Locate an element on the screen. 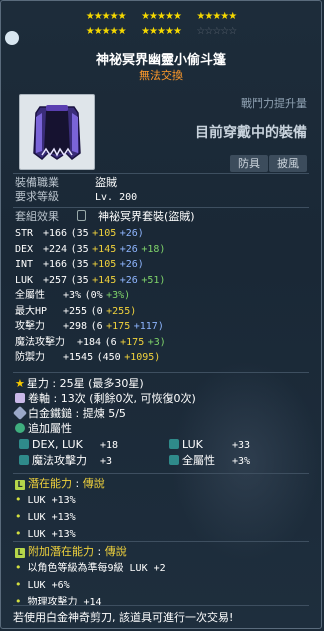  stat-total: +257 is located at coordinates (55, 280).